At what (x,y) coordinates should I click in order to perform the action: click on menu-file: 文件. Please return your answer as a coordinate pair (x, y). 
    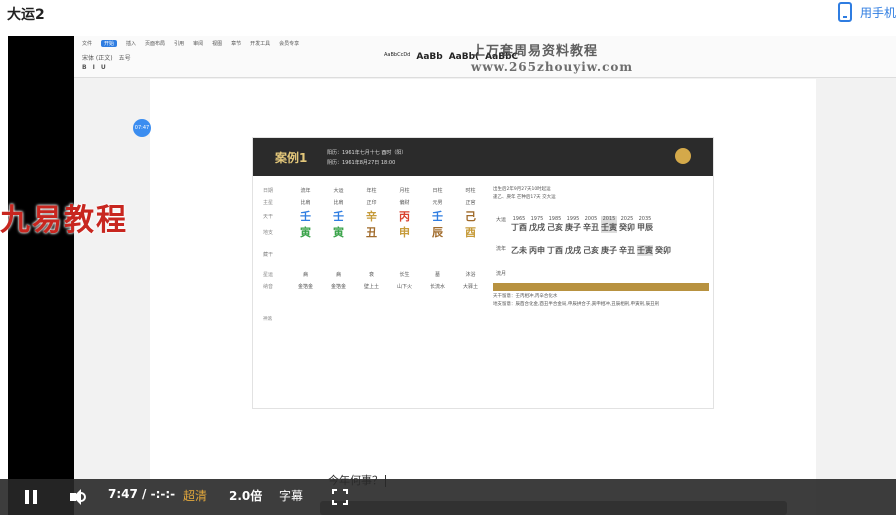
    Looking at the image, I should click on (87, 43).